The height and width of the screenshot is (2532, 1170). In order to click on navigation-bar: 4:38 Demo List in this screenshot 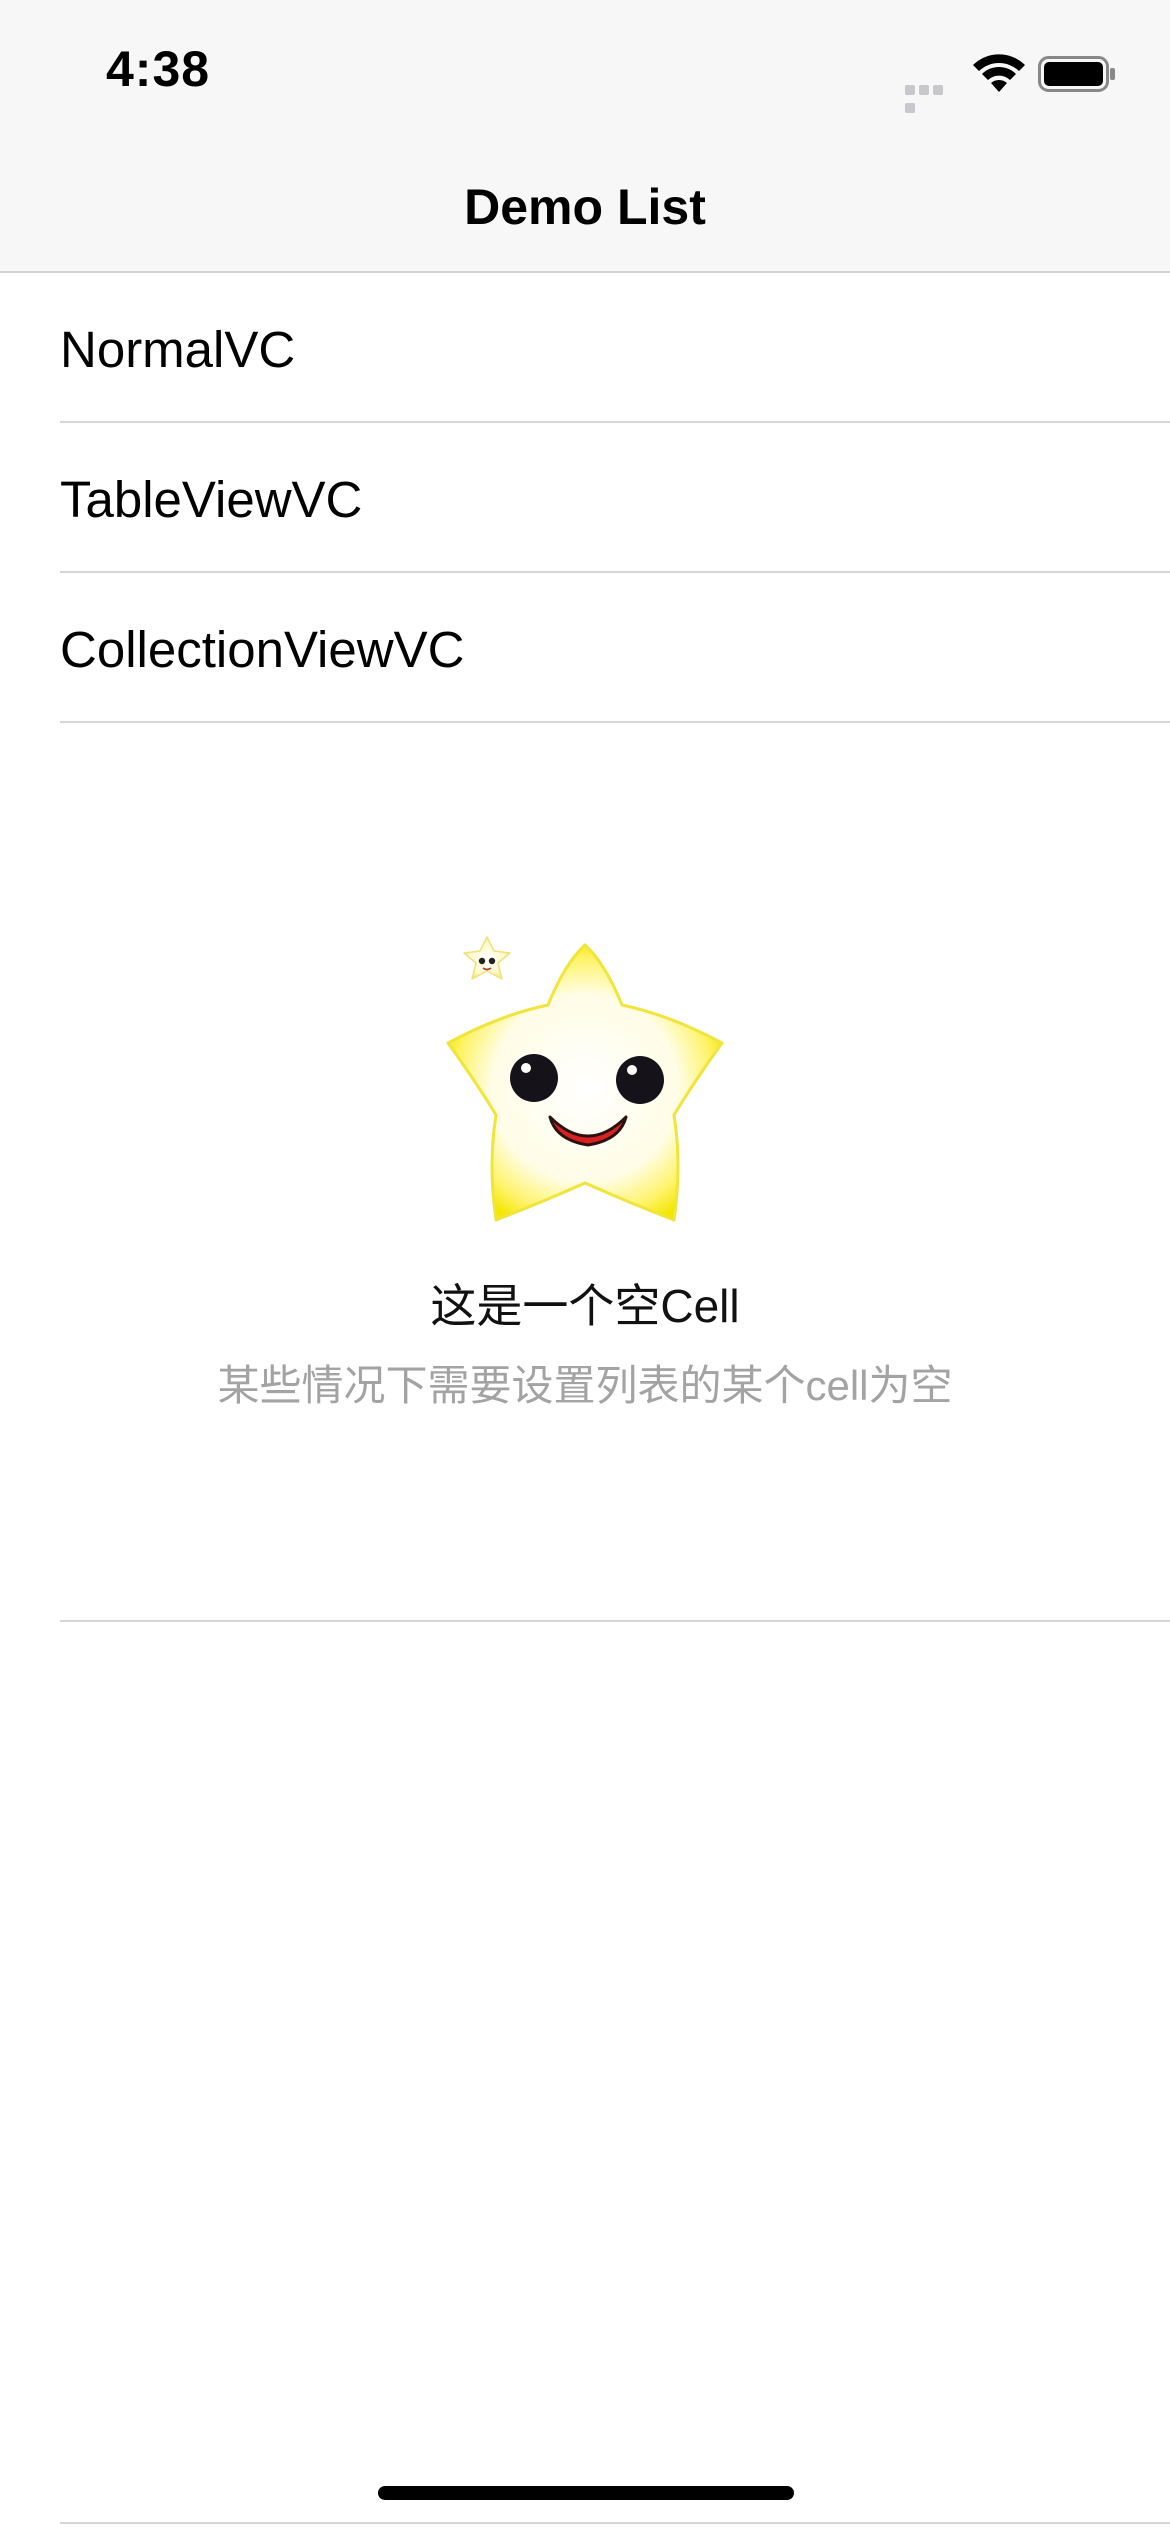, I will do `click(585, 136)`.